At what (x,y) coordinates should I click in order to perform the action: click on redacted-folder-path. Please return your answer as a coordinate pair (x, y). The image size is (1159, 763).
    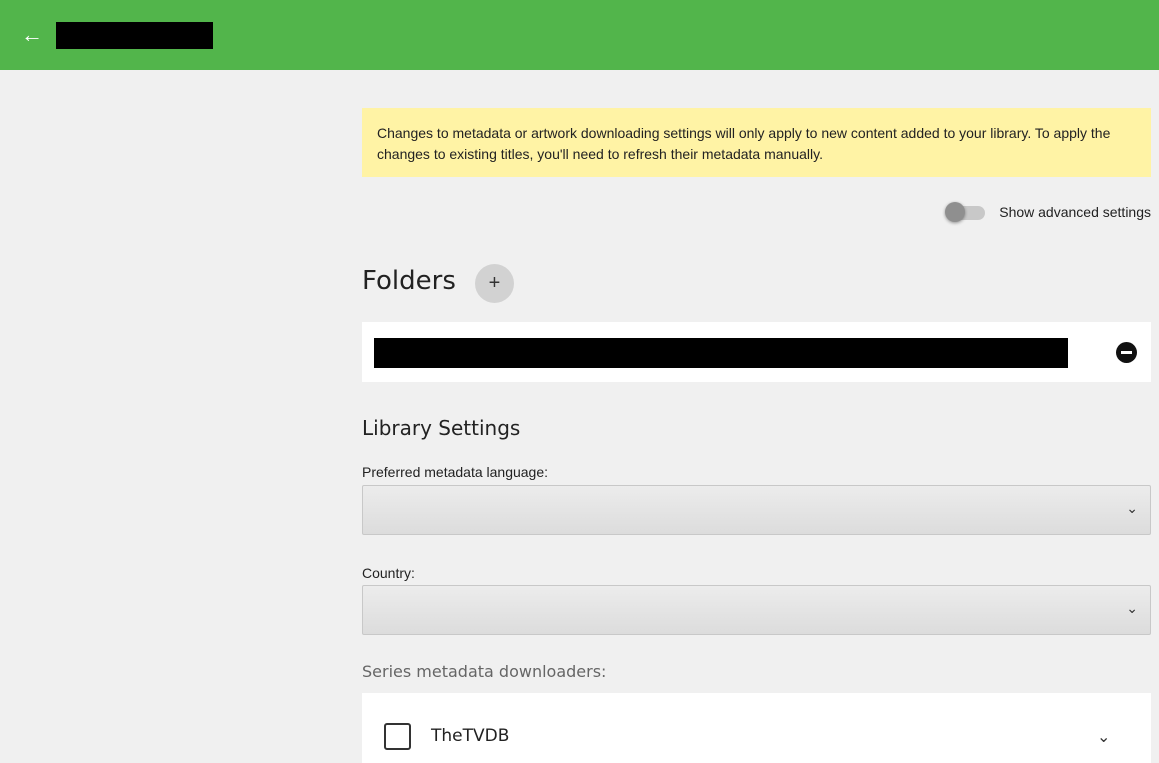
    Looking at the image, I should click on (721, 353).